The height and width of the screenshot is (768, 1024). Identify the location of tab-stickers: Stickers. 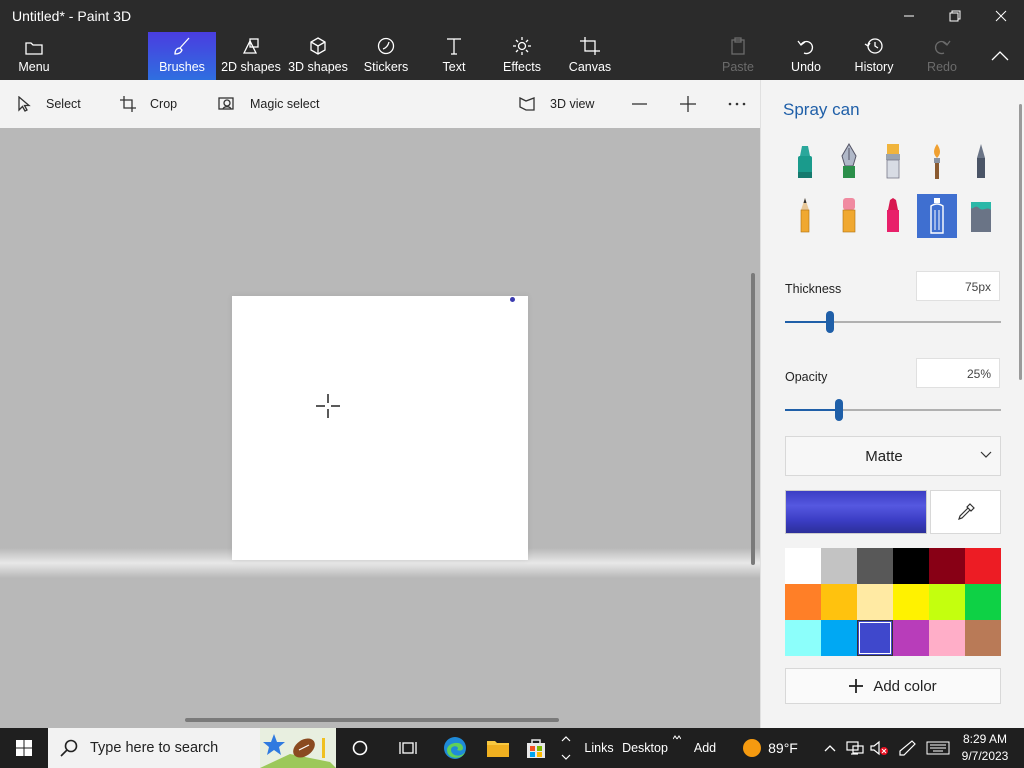
(386, 56).